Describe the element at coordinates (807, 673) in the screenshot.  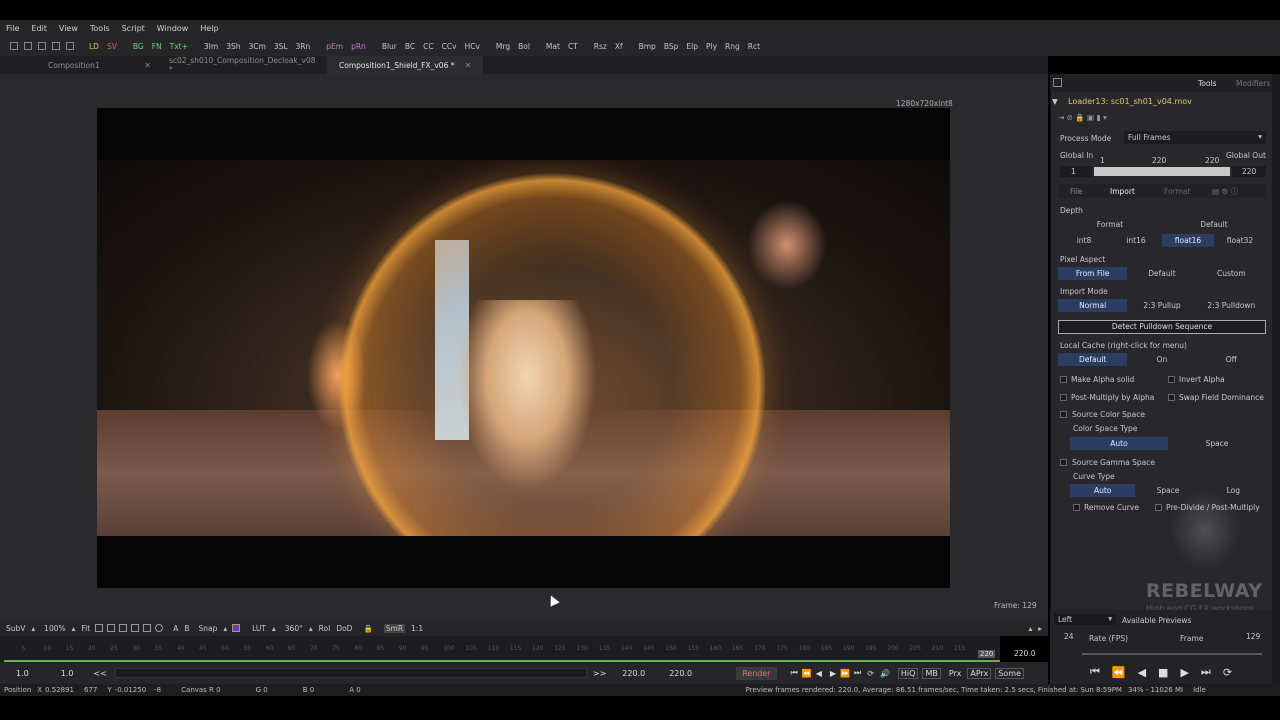
I see `step-back-icon: ⏪` at that location.